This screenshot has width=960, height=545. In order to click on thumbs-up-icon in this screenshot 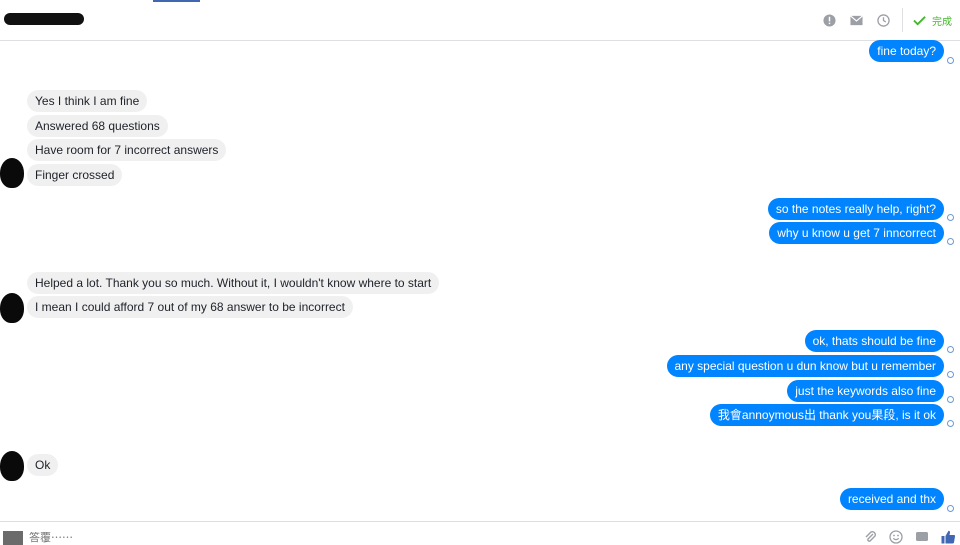, I will do `click(948, 537)`.